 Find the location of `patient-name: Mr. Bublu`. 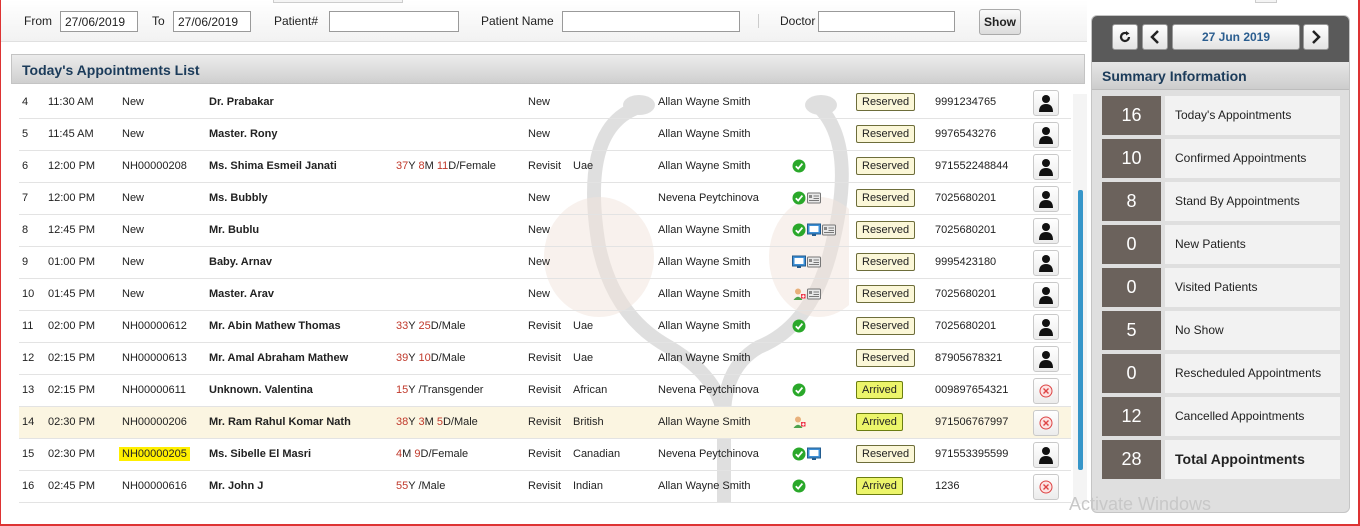

patient-name: Mr. Bublu is located at coordinates (234, 230).